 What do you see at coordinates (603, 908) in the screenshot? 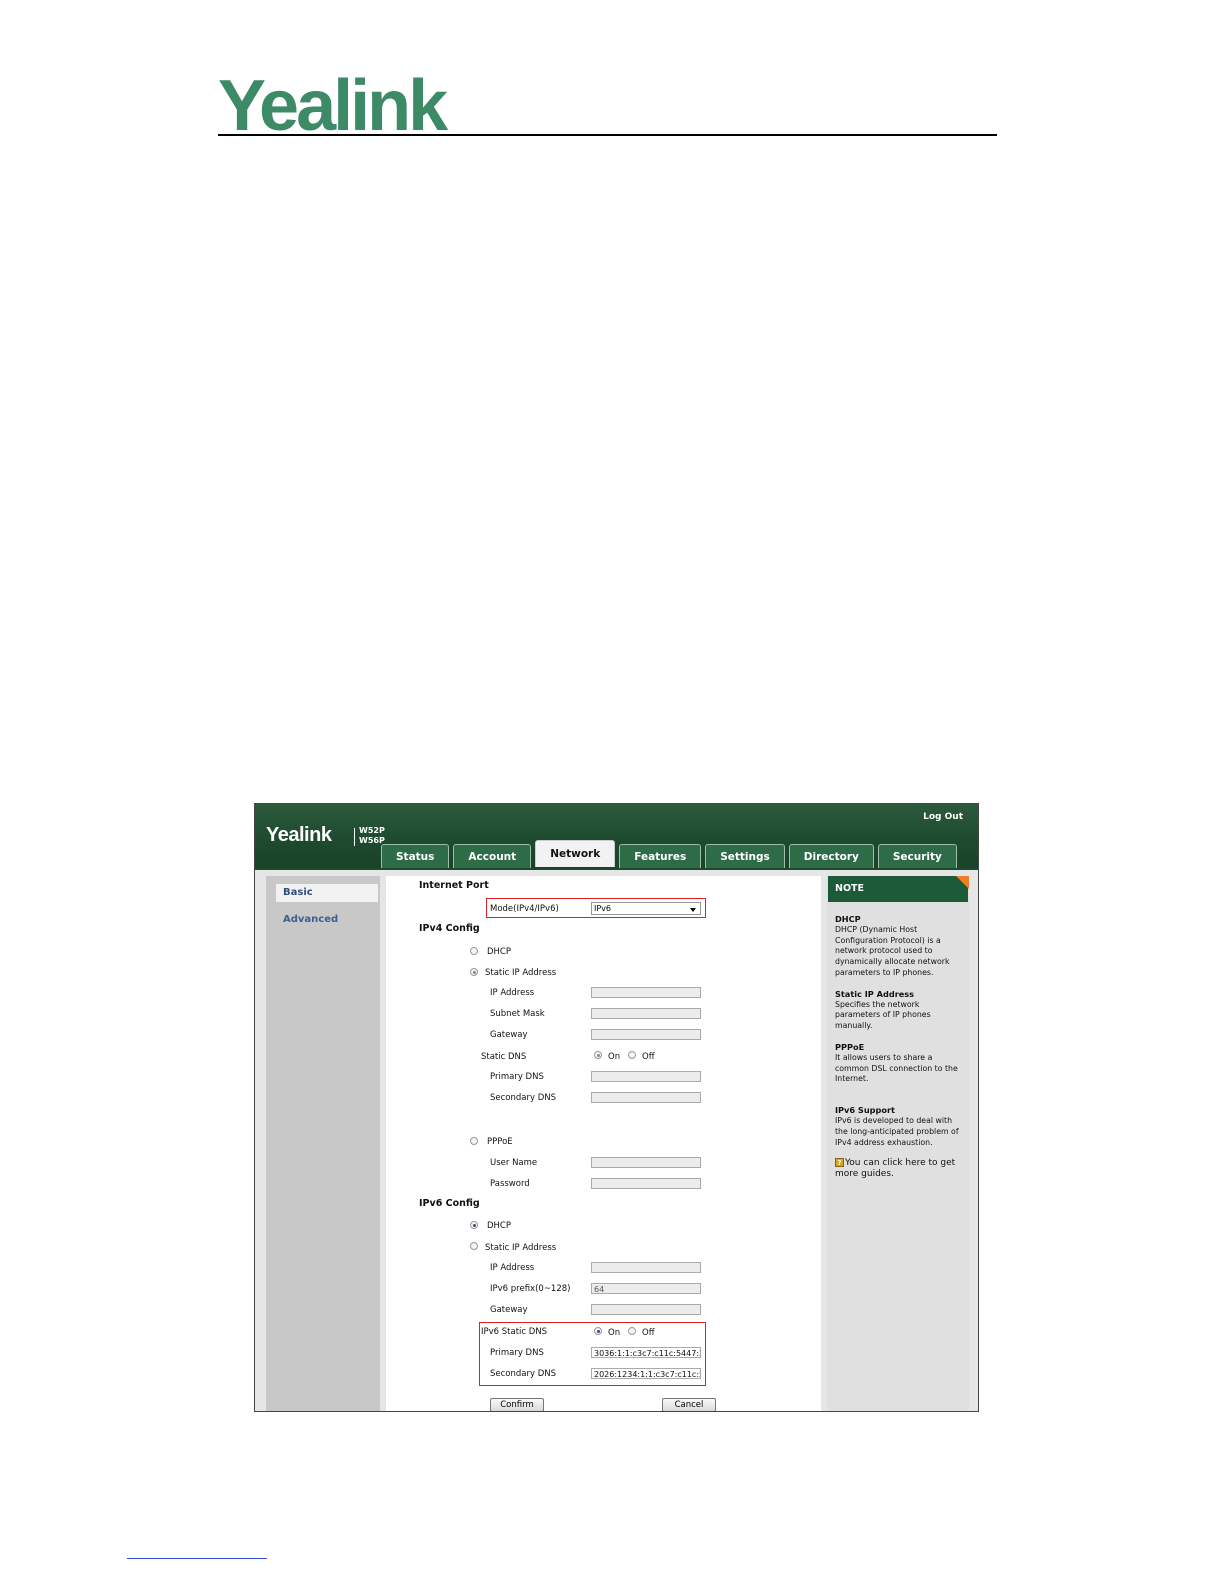
I see `mode-select-value: IPv6` at bounding box center [603, 908].